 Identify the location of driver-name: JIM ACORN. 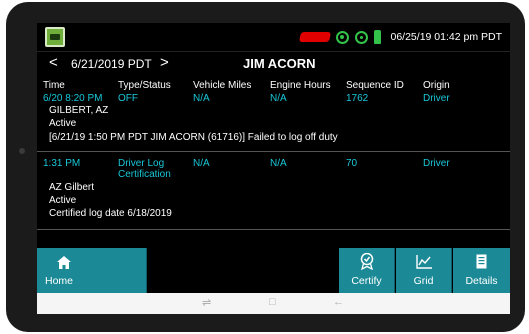
(279, 63).